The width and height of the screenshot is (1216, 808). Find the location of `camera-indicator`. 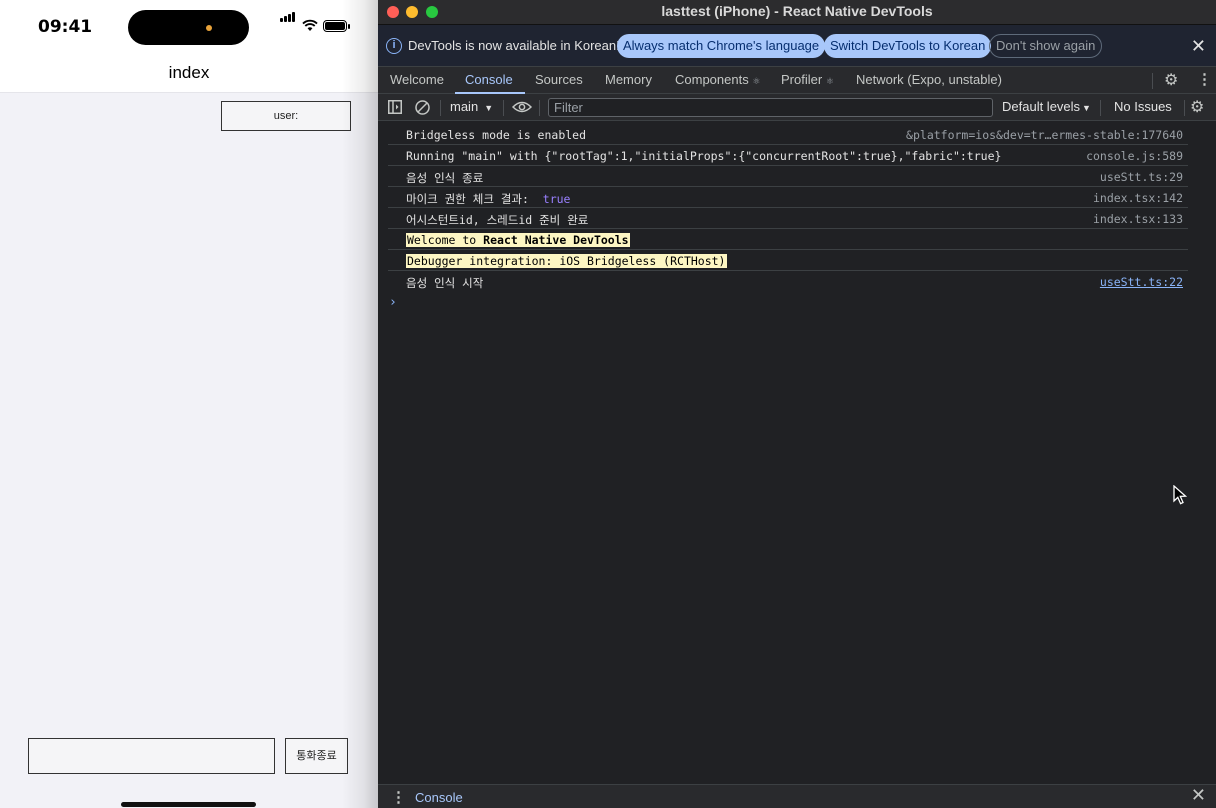

camera-indicator is located at coordinates (209, 28).